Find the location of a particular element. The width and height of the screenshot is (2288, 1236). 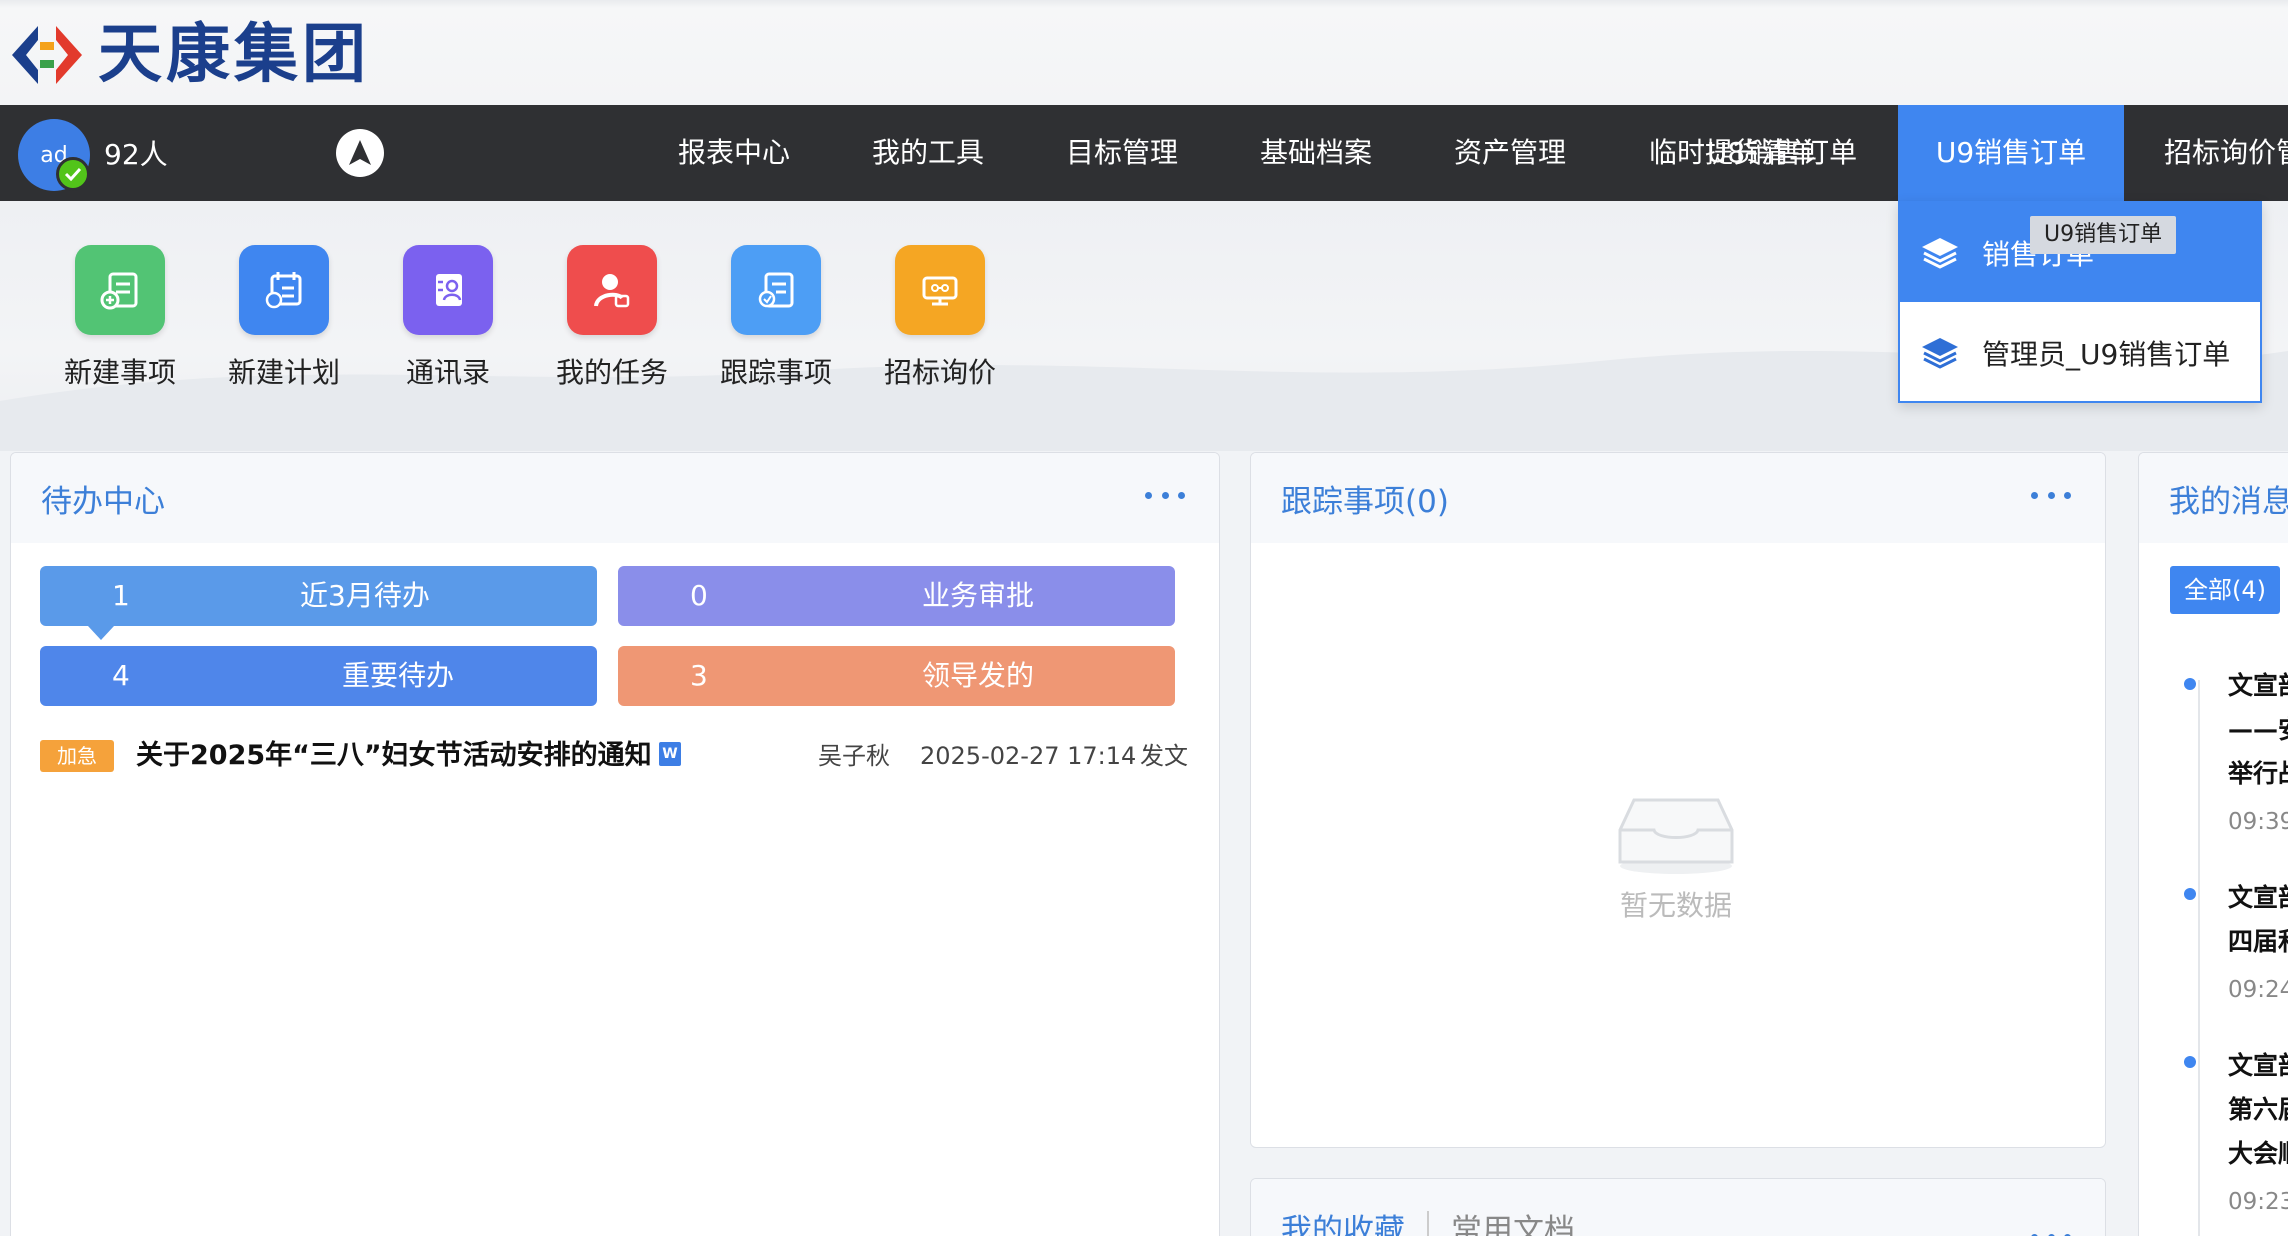

tile-business-approval: 0 业务审批 is located at coordinates (896, 596).